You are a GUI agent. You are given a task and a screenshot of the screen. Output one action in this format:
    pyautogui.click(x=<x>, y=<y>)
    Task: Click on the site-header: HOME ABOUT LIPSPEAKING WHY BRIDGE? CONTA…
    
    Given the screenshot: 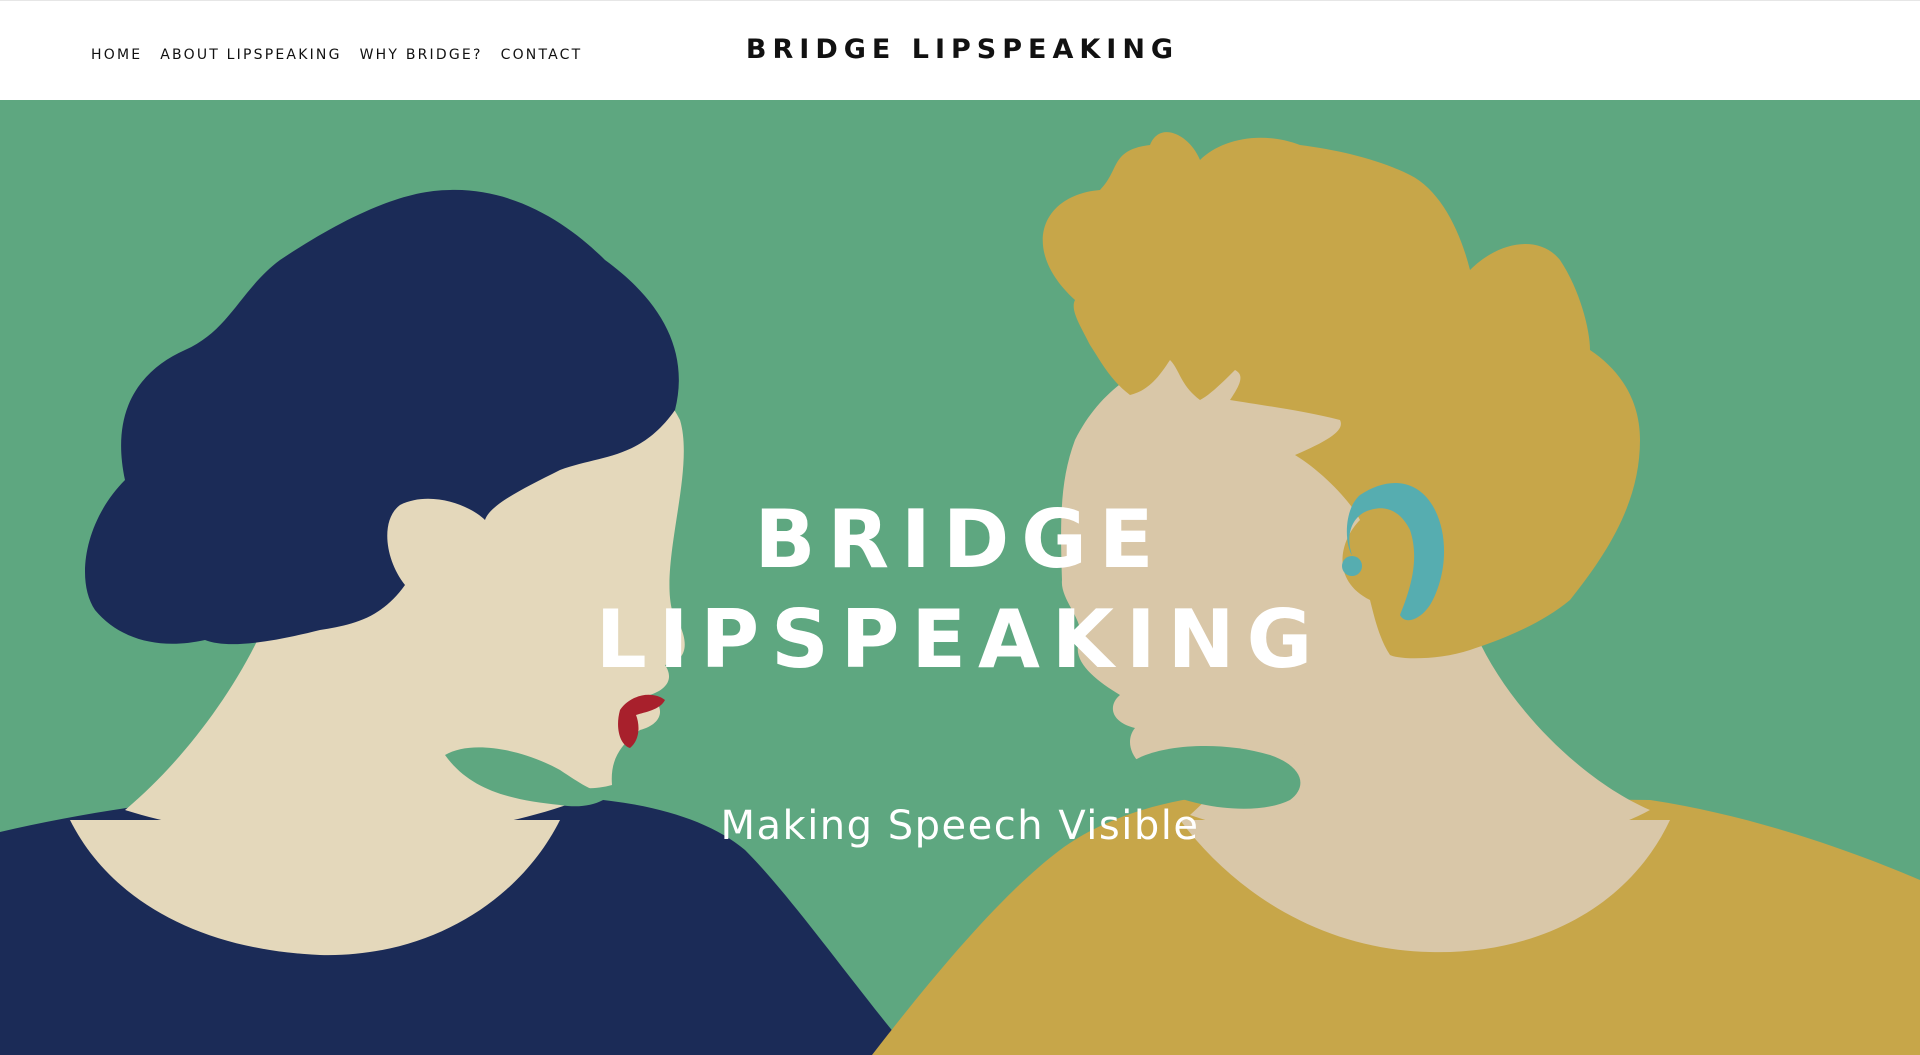 What is the action you would take?
    pyautogui.click(x=960, y=50)
    